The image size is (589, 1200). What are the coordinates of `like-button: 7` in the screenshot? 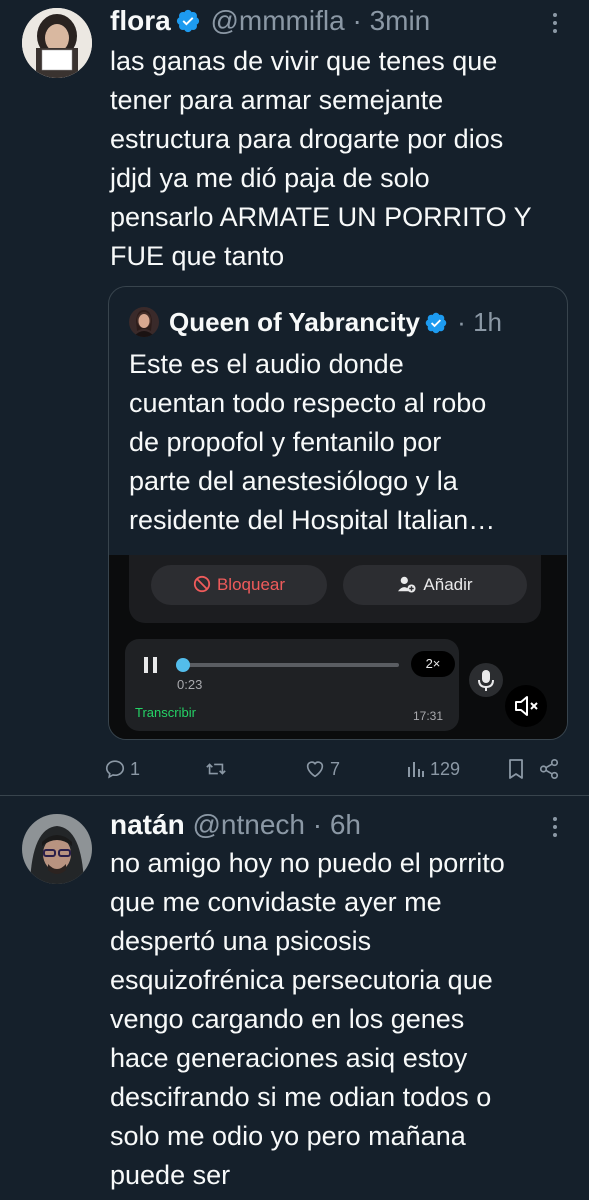 It's located at (322, 769).